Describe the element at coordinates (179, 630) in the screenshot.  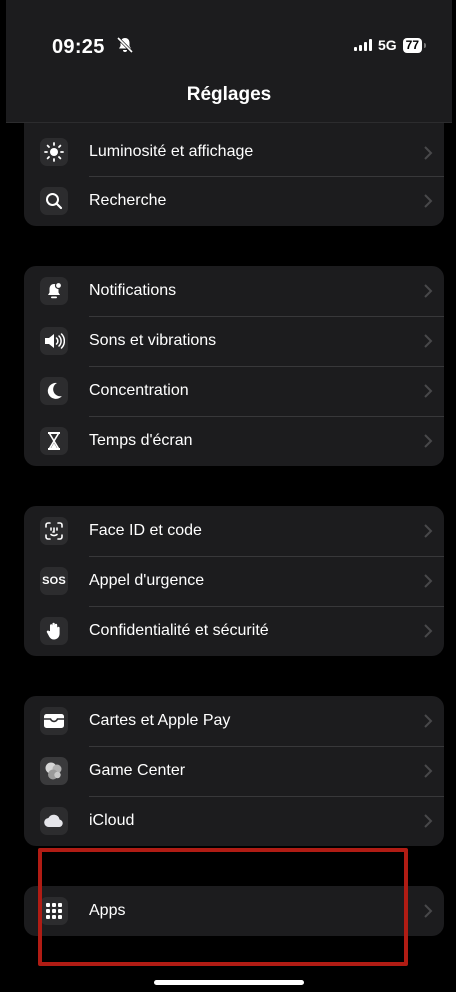
I see `settings-row-label: Confidentialité et sécurité` at that location.